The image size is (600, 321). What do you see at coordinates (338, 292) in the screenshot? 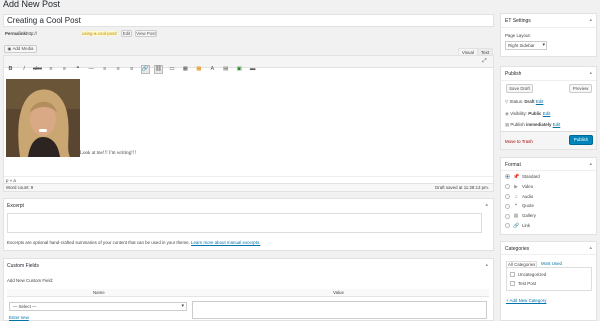
I see `column-value-header: Value` at bounding box center [338, 292].